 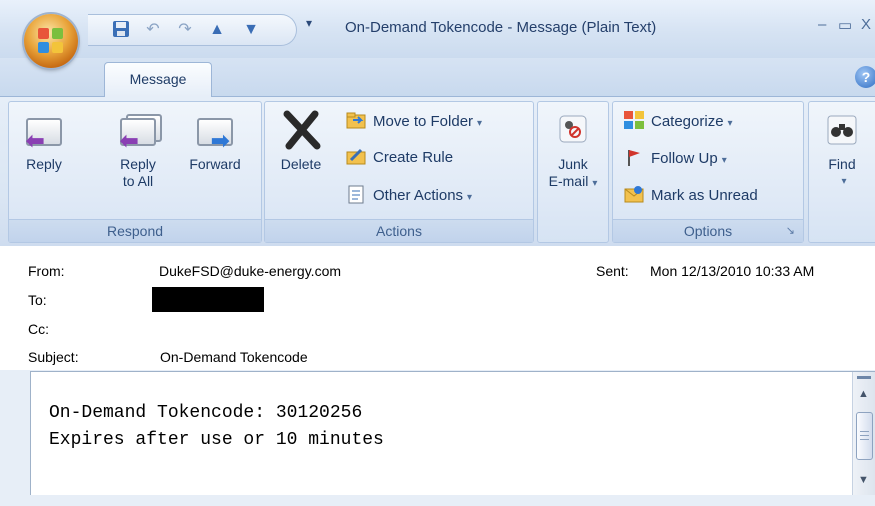 I want to click on reply-icon: ⬅, so click(x=44, y=131).